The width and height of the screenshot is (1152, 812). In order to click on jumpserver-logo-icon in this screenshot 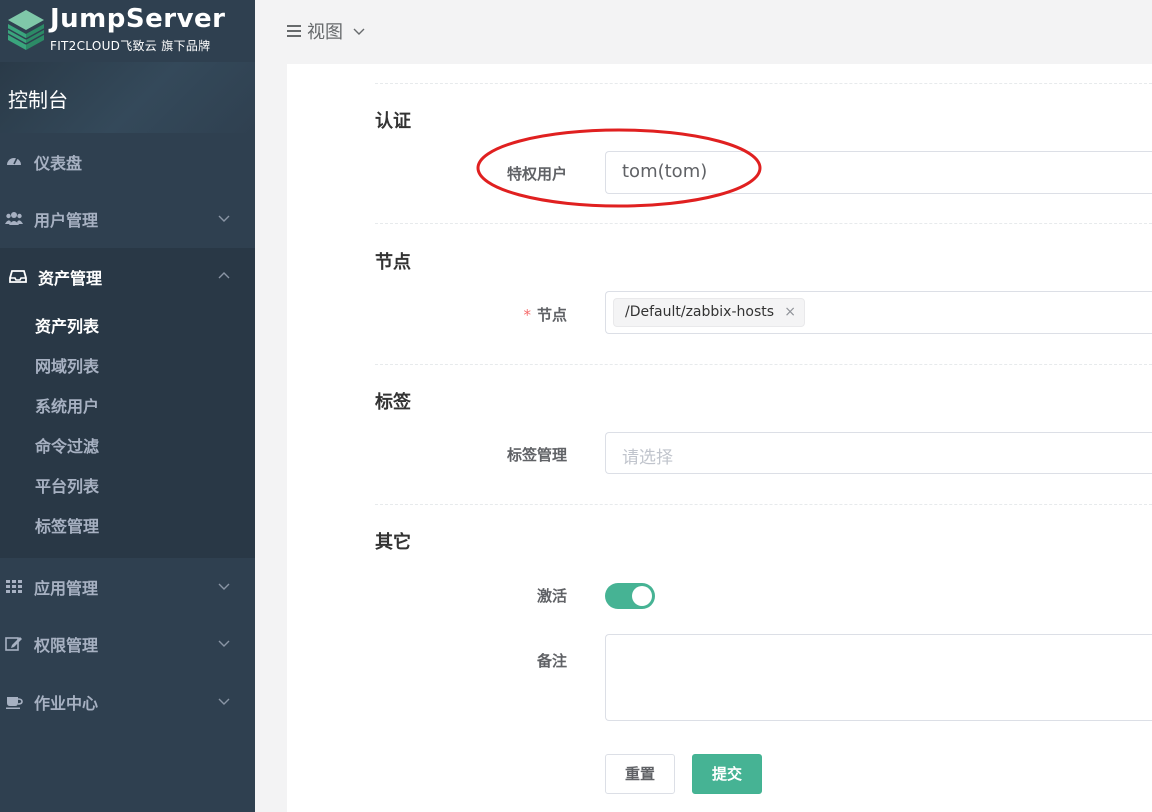, I will do `click(26, 30)`.